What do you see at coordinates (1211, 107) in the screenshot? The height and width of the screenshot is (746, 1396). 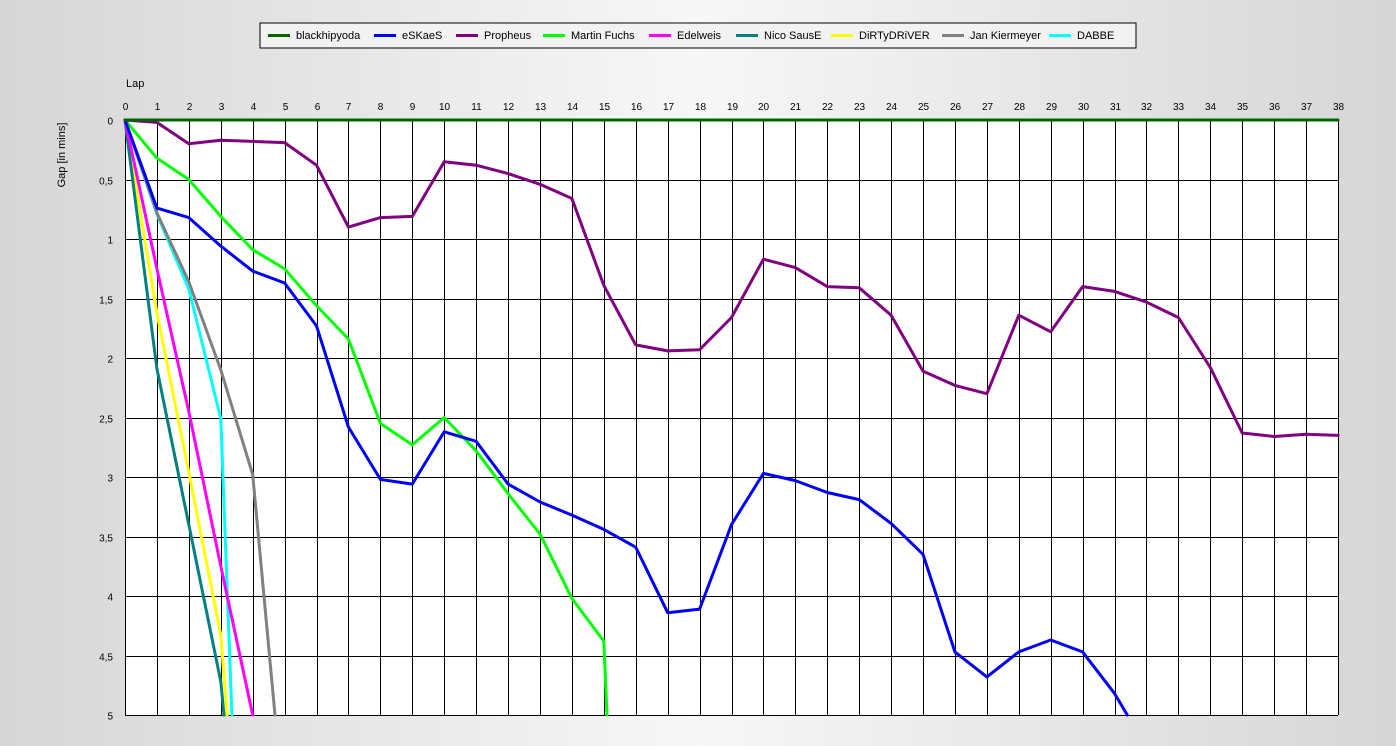 I see `x-tick-label: 34` at bounding box center [1211, 107].